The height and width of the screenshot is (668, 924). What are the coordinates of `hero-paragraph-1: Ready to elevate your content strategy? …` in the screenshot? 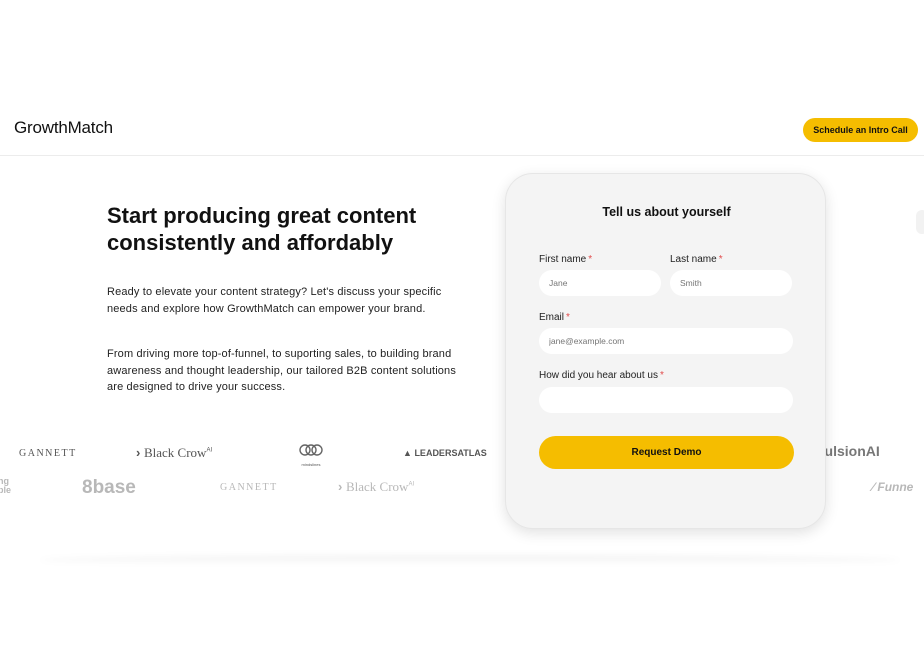 It's located at (274, 300).